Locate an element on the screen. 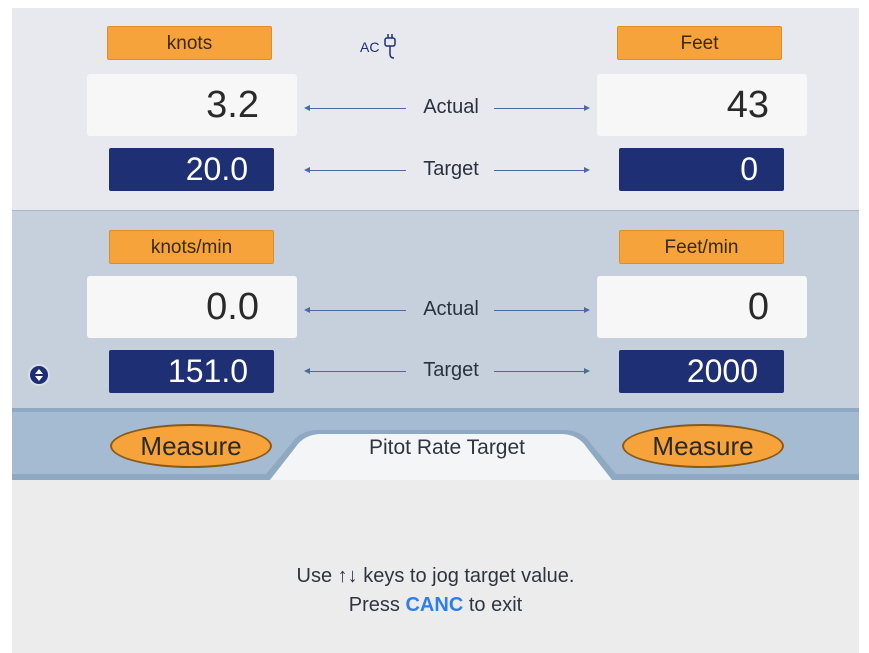 This screenshot has width=869, height=653. speed-rate-actual-value: 0.0 is located at coordinates (192, 307).